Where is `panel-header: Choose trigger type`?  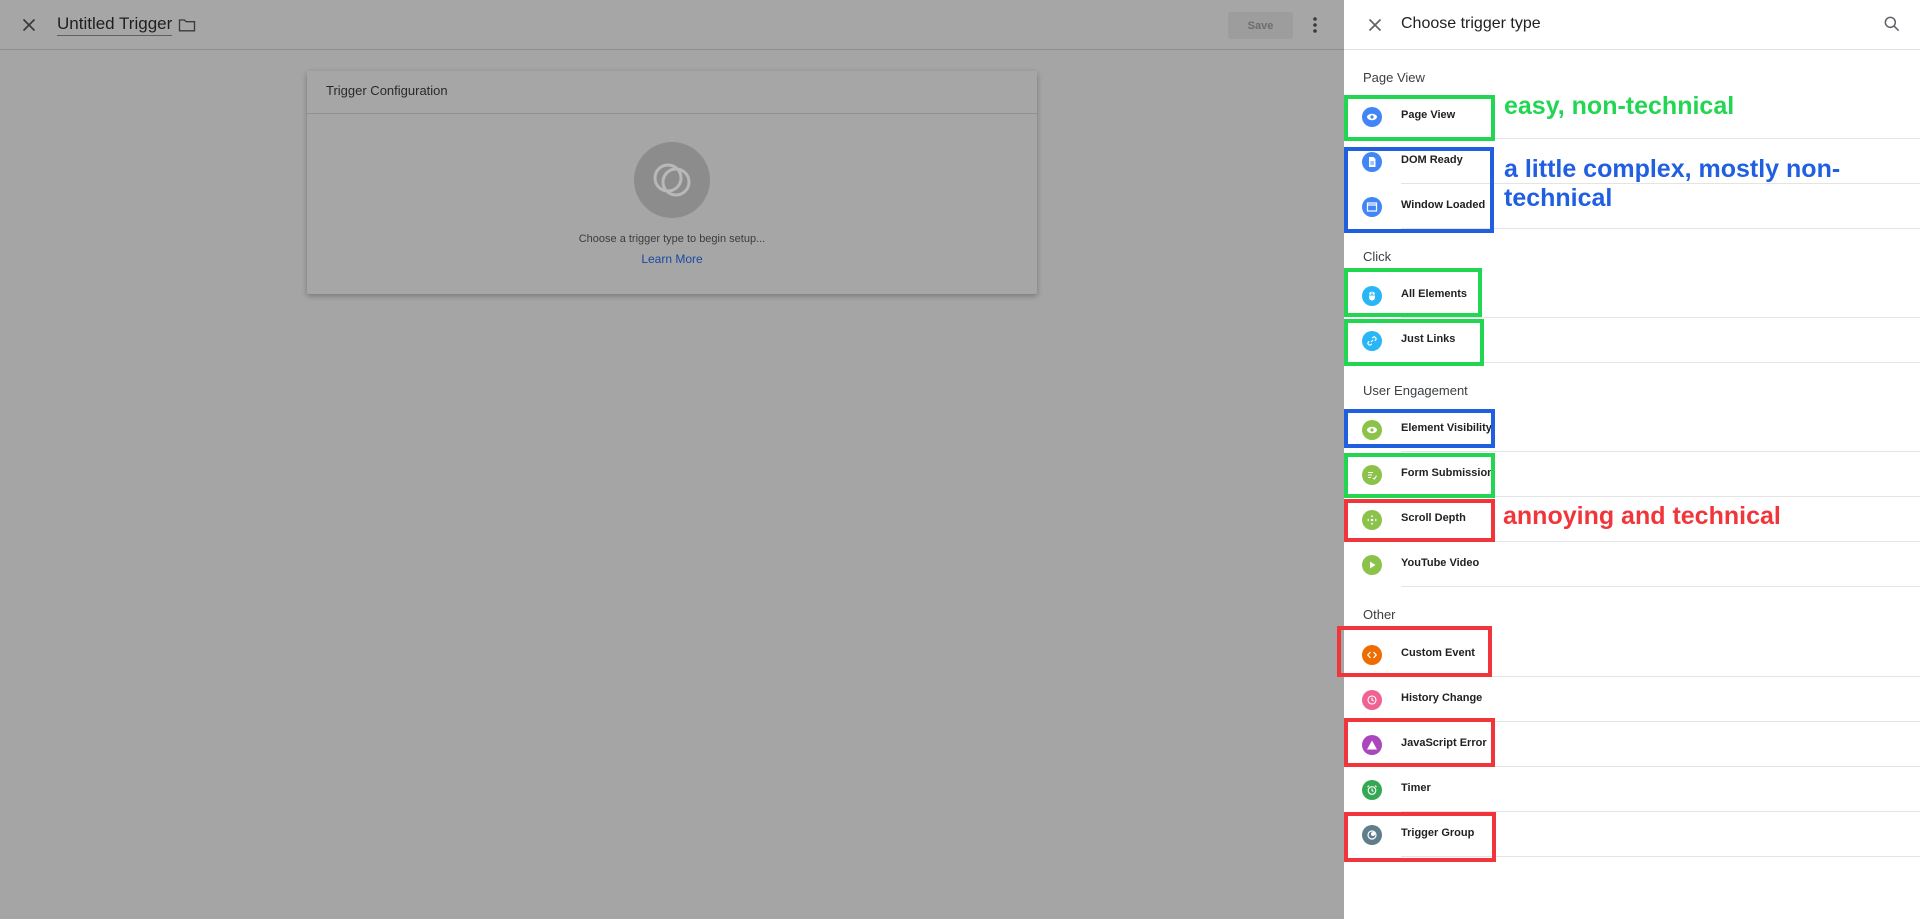 panel-header: Choose trigger type is located at coordinates (1632, 25).